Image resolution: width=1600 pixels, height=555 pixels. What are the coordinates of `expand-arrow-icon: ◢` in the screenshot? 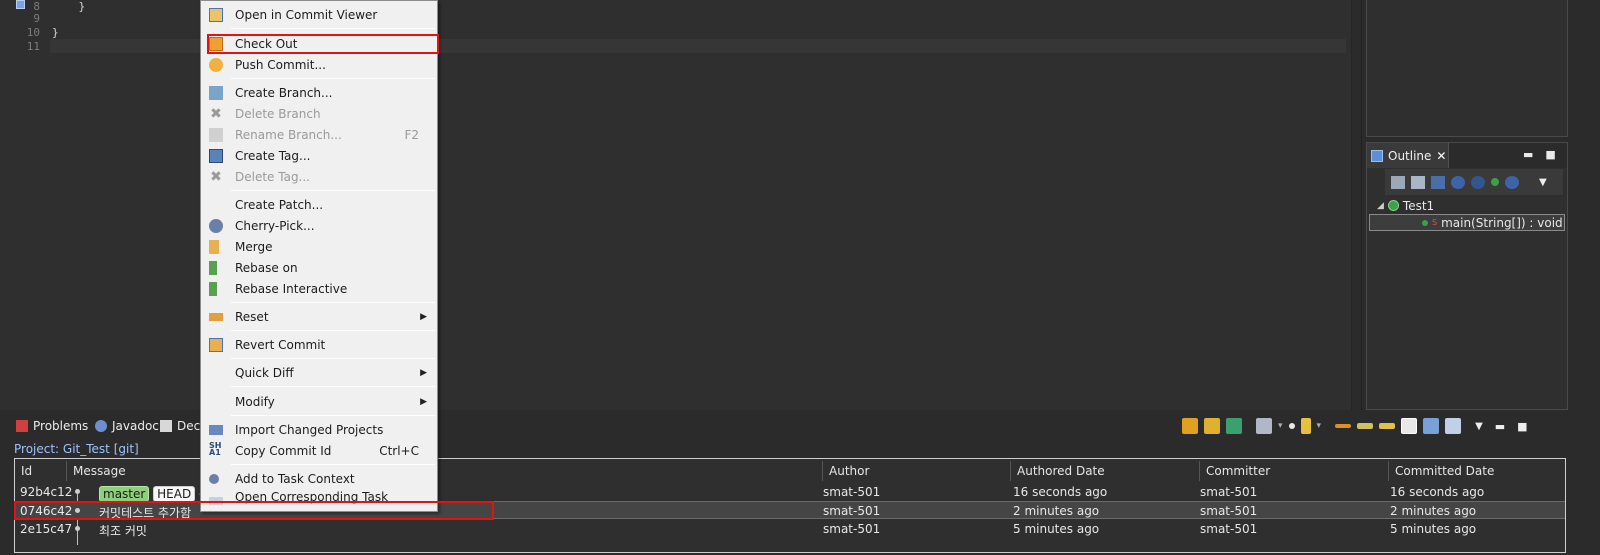 It's located at (1380, 206).